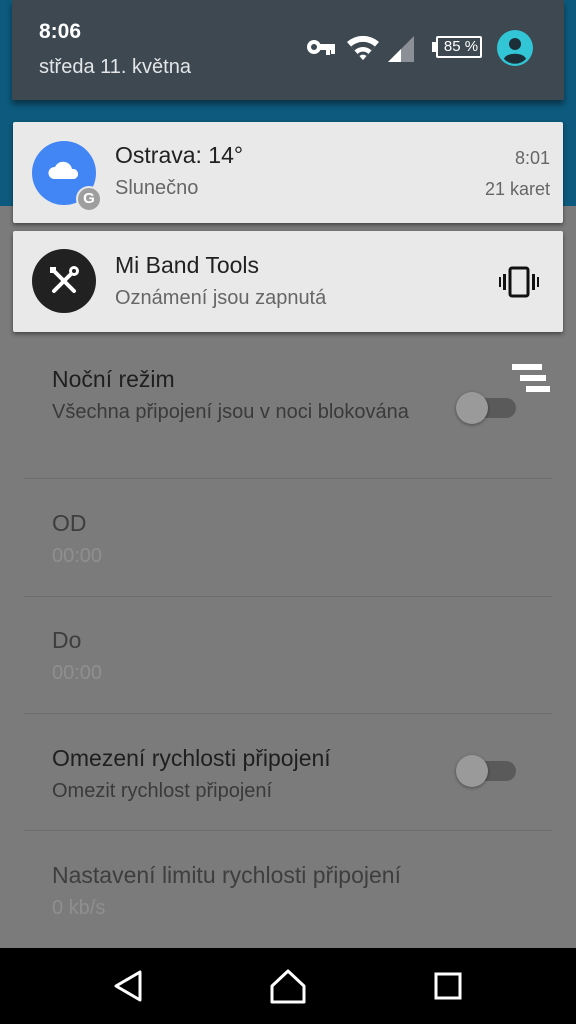 Image resolution: width=576 pixels, height=1024 pixels. Describe the element at coordinates (363, 47) in the screenshot. I see `wifi-icon` at that location.